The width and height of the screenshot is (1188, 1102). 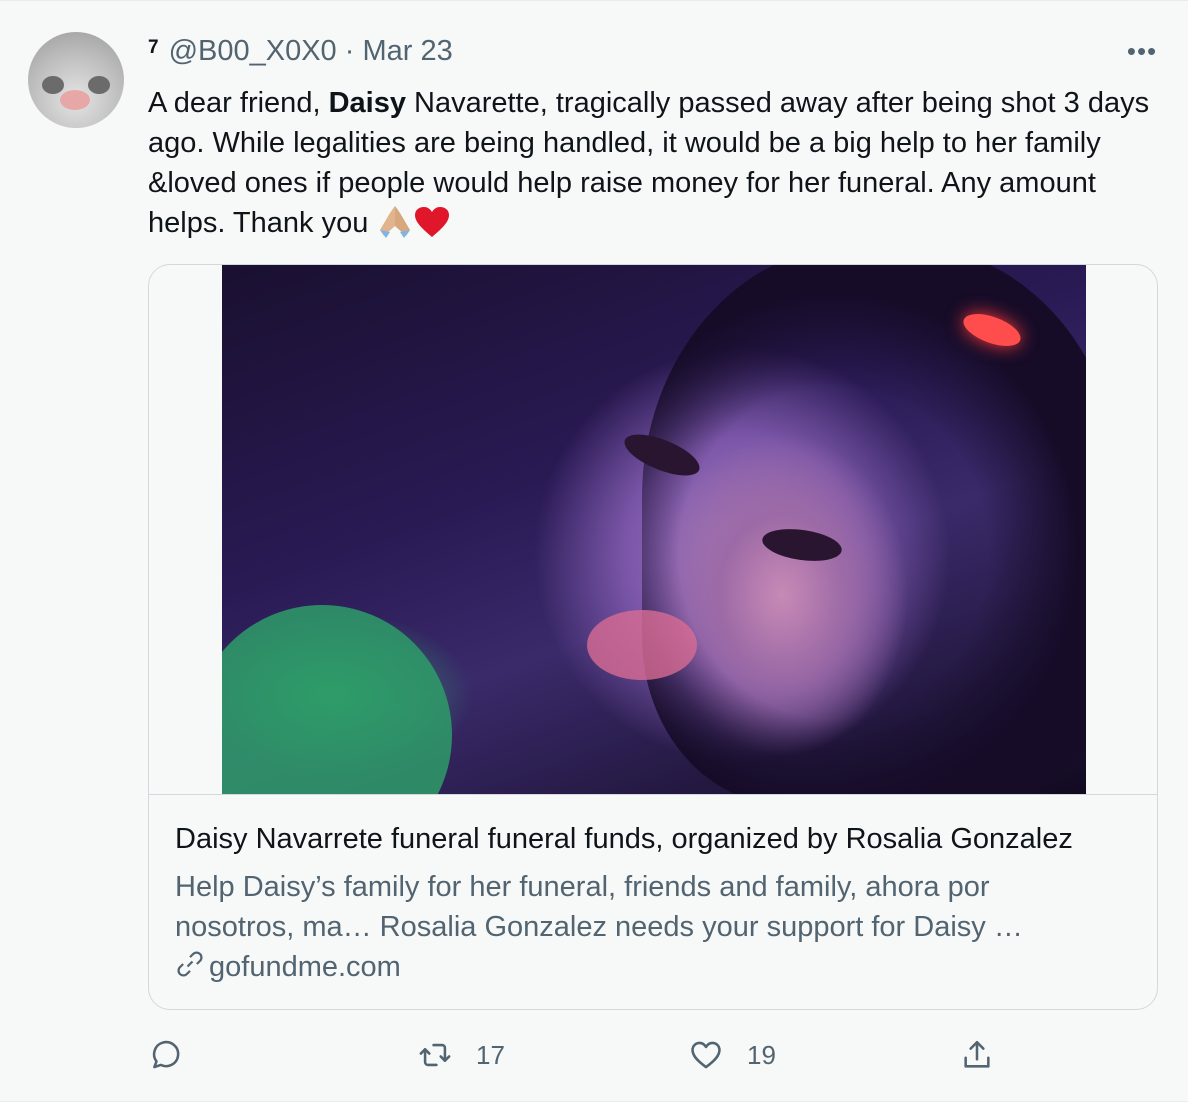 What do you see at coordinates (253, 51) in the screenshot?
I see `user-handle: @B00_X0X0` at bounding box center [253, 51].